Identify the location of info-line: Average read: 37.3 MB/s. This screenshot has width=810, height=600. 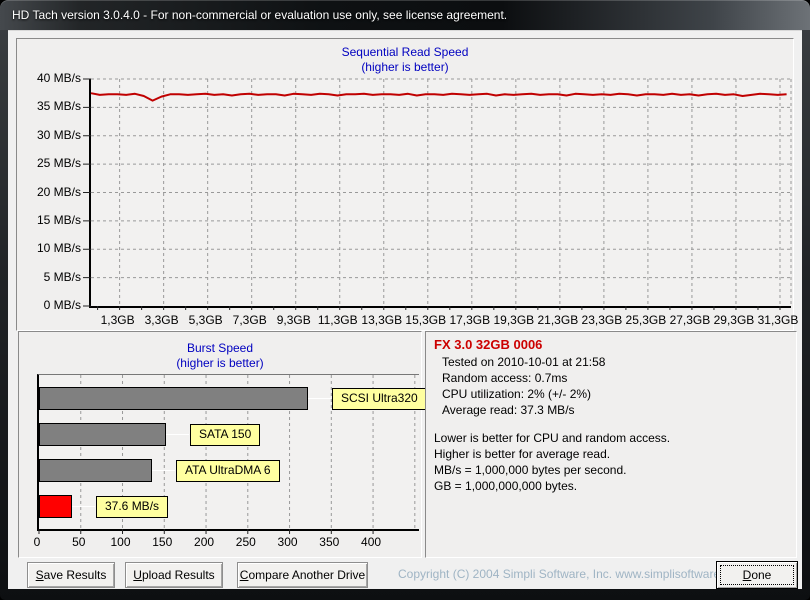
(508, 410).